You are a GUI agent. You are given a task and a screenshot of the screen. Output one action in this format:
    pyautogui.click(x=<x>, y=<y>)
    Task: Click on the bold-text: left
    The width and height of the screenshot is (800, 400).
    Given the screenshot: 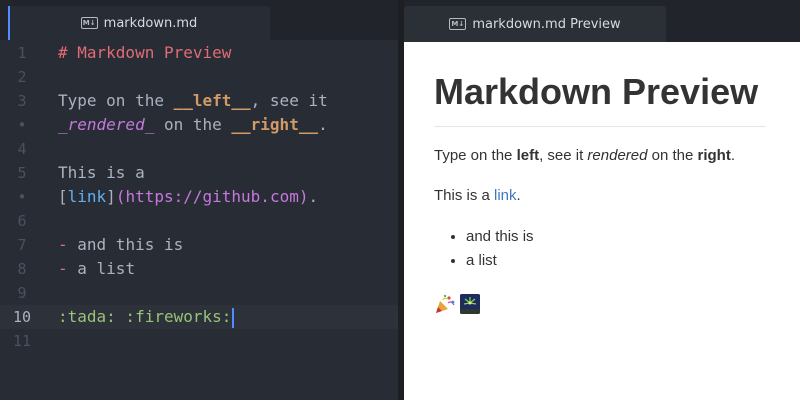 What is the action you would take?
    pyautogui.click(x=528, y=155)
    